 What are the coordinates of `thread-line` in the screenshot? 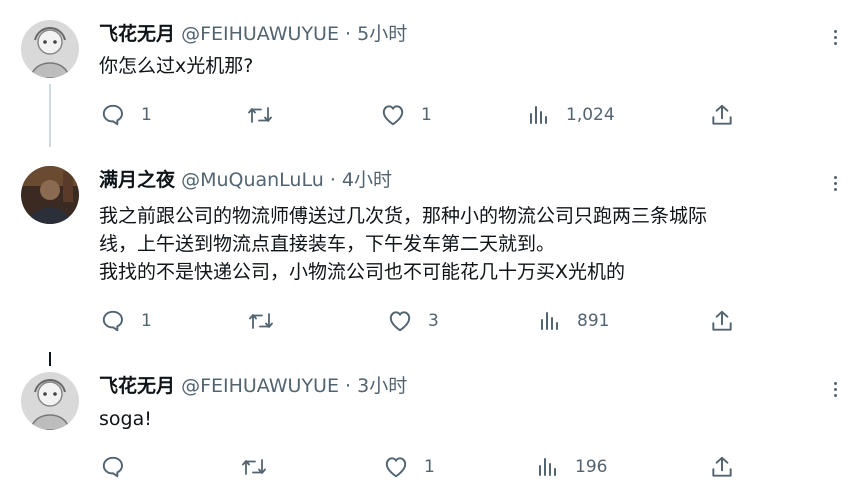 It's located at (50, 359).